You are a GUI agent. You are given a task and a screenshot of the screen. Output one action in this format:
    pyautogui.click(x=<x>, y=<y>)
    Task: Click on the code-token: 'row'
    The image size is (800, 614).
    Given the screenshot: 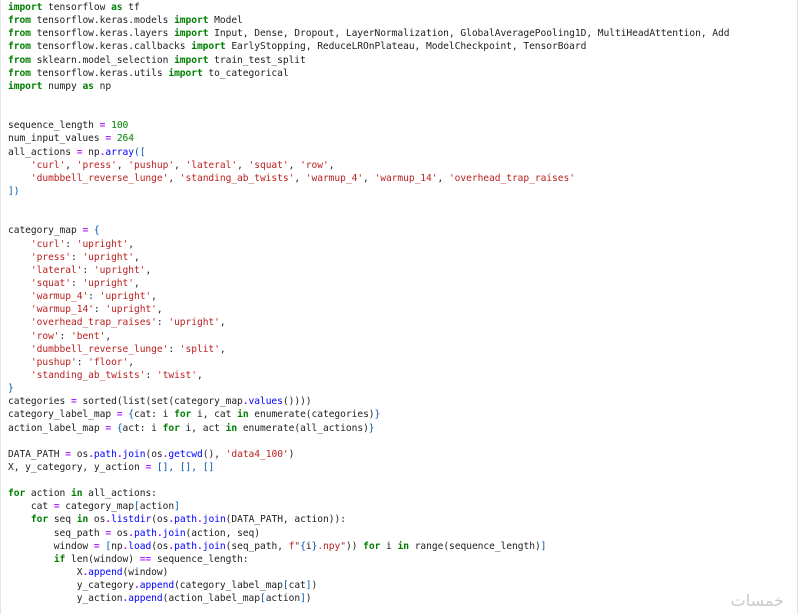 What is the action you would take?
    pyautogui.click(x=45, y=336)
    